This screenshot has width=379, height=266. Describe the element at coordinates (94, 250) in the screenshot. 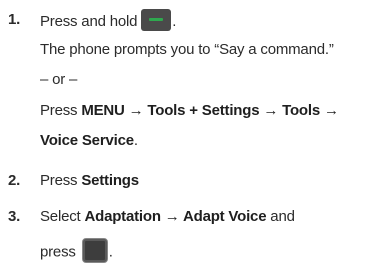

I see `select-key-icon` at that location.